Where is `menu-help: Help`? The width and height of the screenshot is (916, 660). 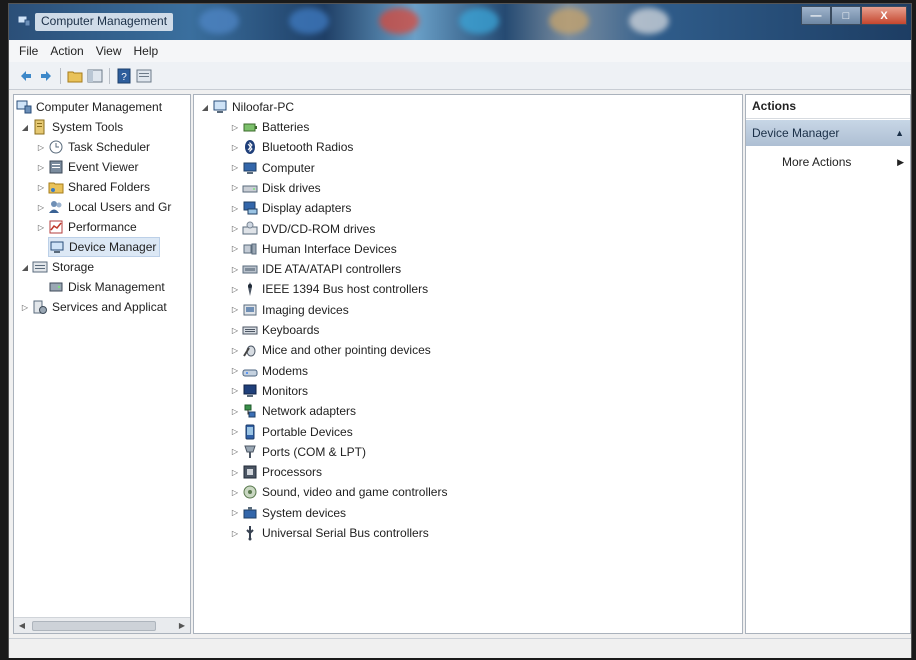
menu-help: Help is located at coordinates (146, 51).